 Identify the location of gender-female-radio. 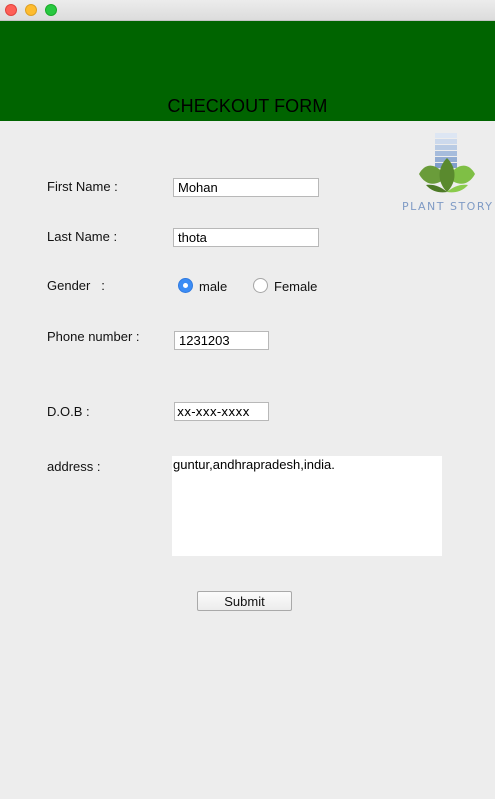
(260, 285).